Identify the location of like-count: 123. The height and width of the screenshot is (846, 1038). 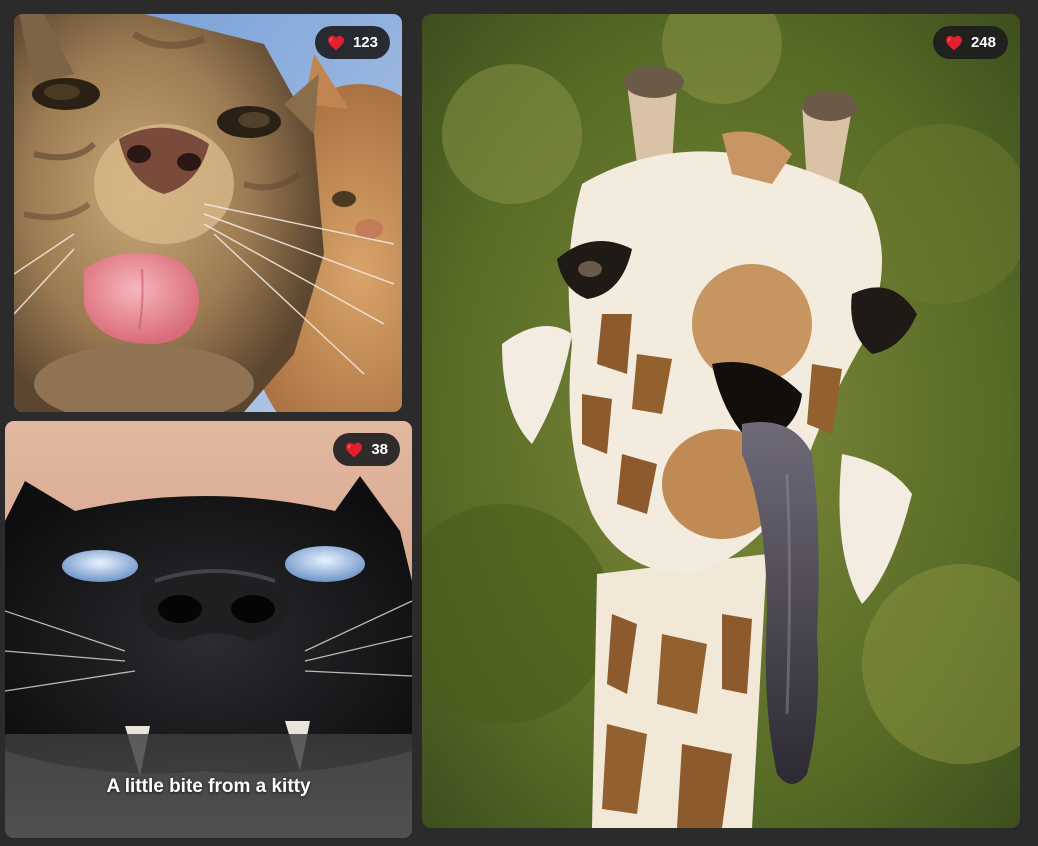
(365, 42).